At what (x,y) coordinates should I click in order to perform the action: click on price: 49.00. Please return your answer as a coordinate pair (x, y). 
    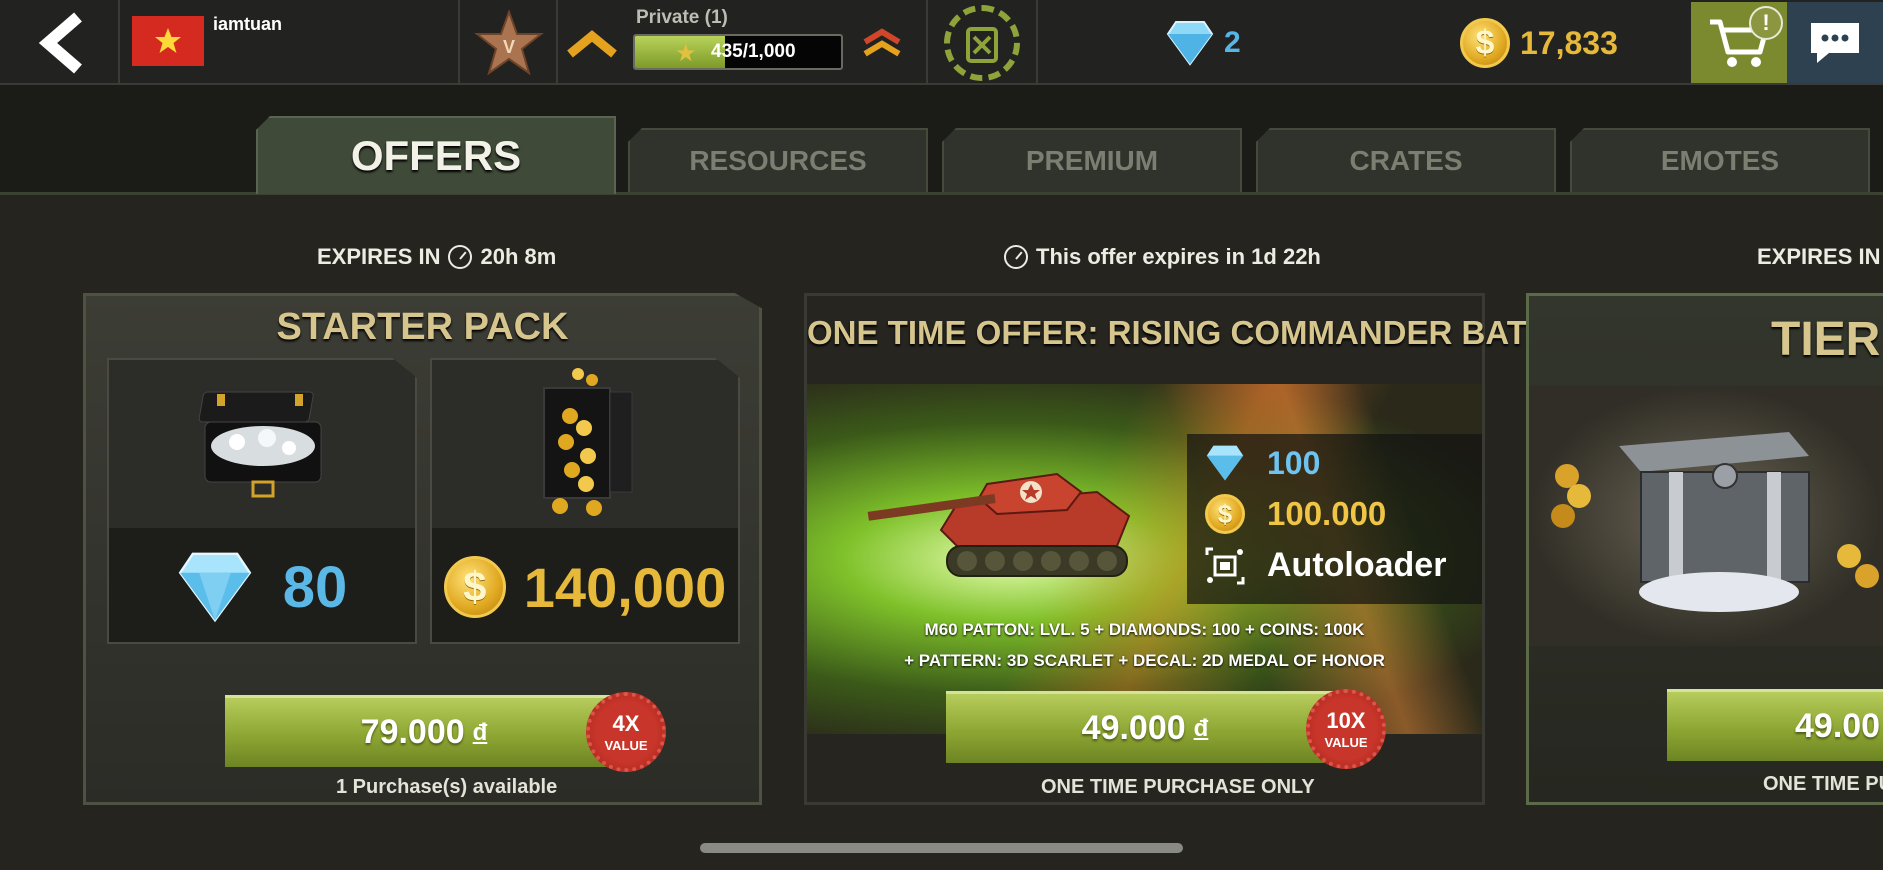
    Looking at the image, I should click on (1838, 726).